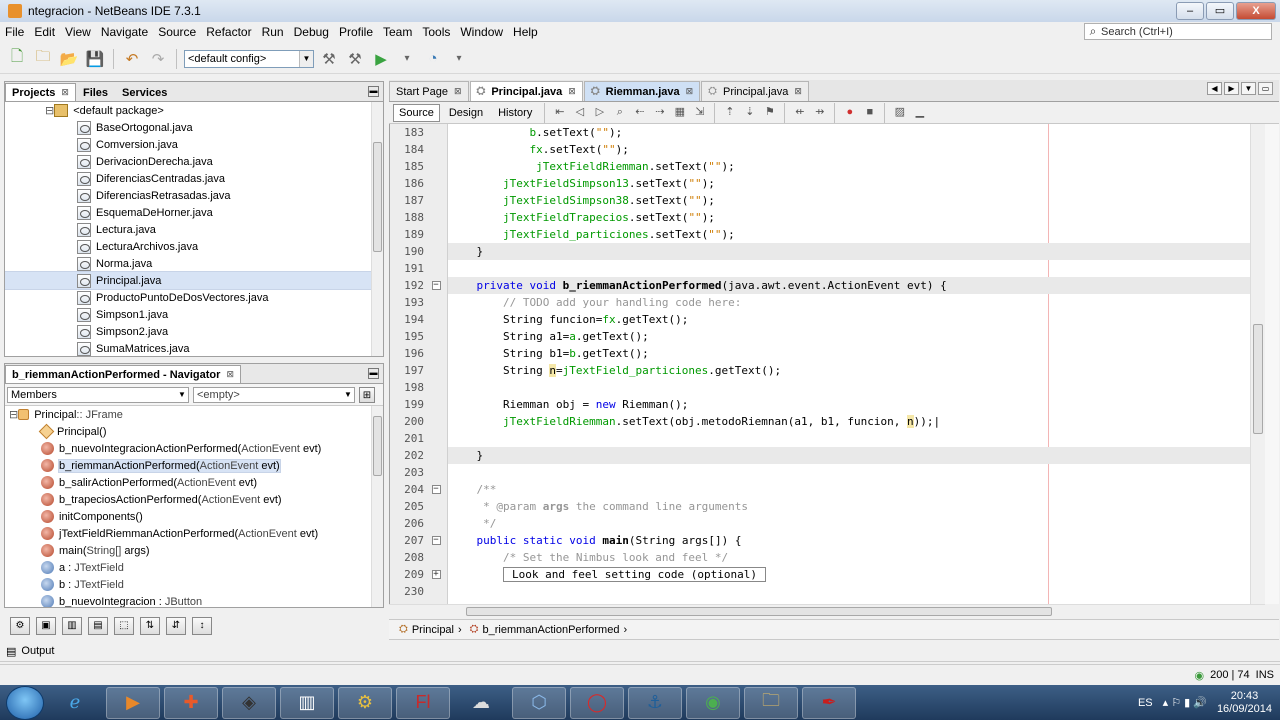 The height and width of the screenshot is (720, 1280). I want to click on tab-services: Services, so click(144, 92).